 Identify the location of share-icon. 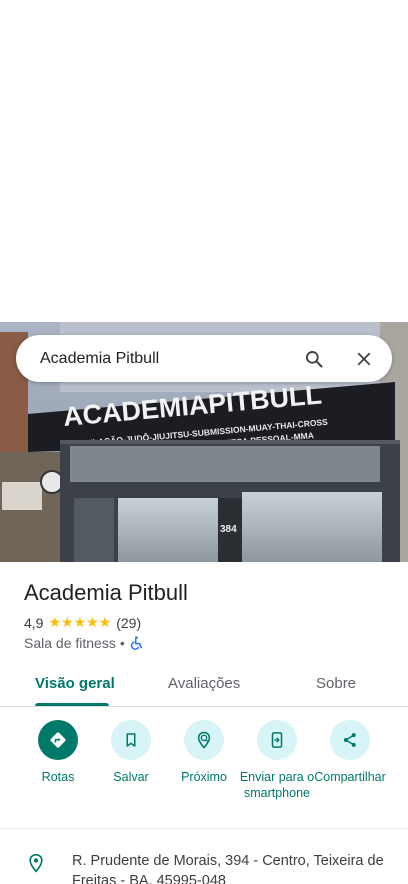
(349, 740).